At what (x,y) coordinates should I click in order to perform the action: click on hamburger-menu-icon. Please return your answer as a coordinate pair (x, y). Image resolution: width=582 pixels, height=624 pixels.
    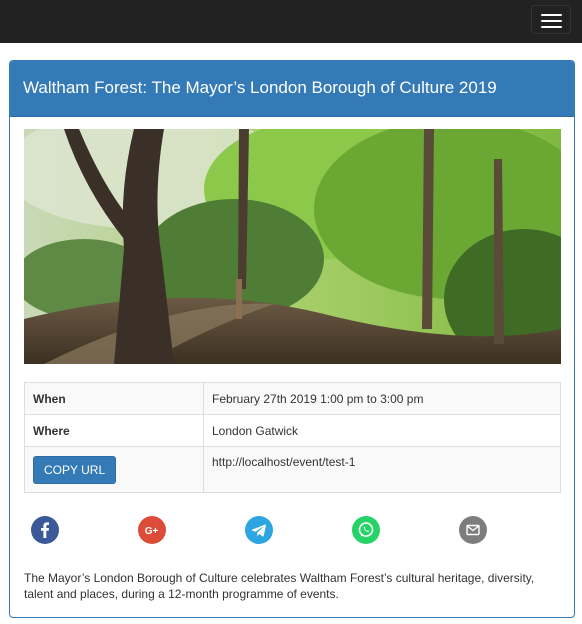
    Looking at the image, I should click on (551, 19).